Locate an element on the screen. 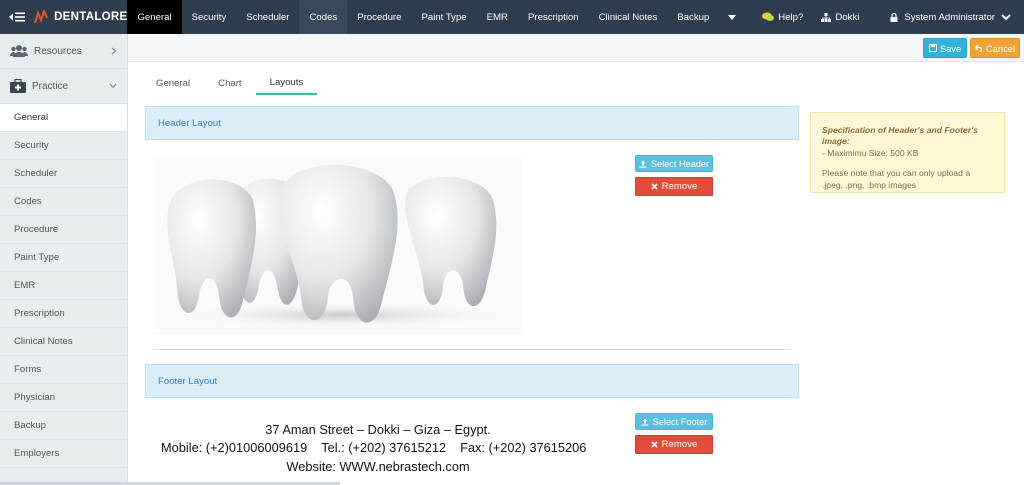 The width and height of the screenshot is (1024, 485). section-divider is located at coordinates (471, 349).